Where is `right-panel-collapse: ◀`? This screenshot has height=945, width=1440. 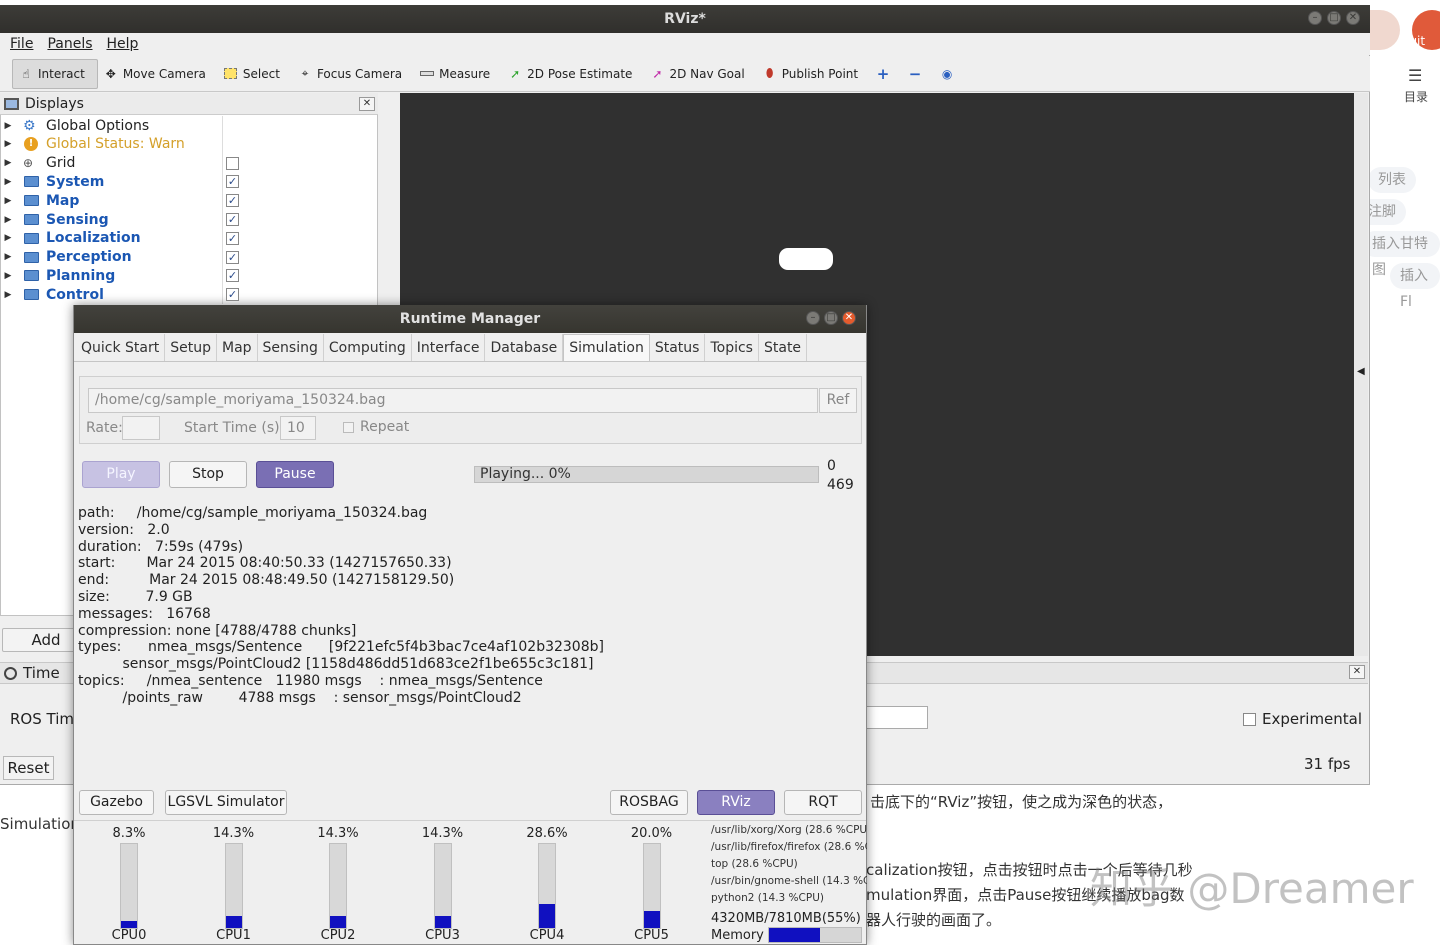 right-panel-collapse: ◀ is located at coordinates (1361, 374).